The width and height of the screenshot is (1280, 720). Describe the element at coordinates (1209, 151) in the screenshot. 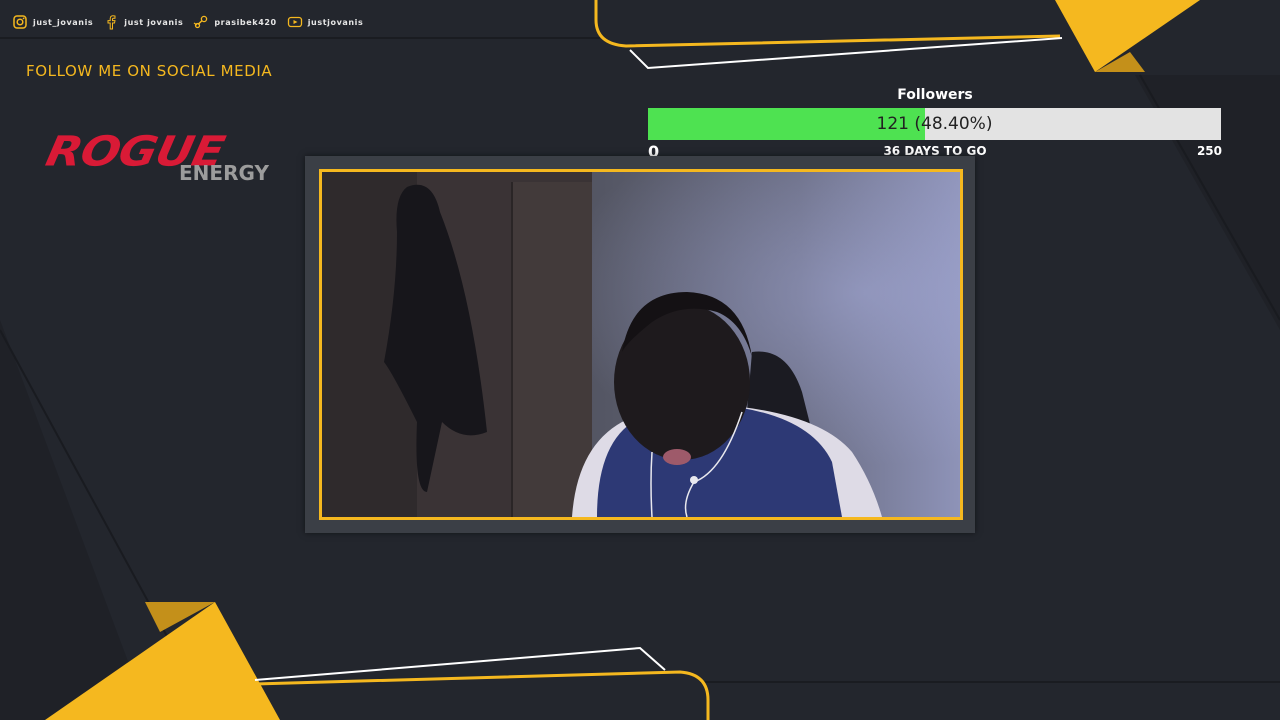

I see `goal-max-label: 250` at that location.